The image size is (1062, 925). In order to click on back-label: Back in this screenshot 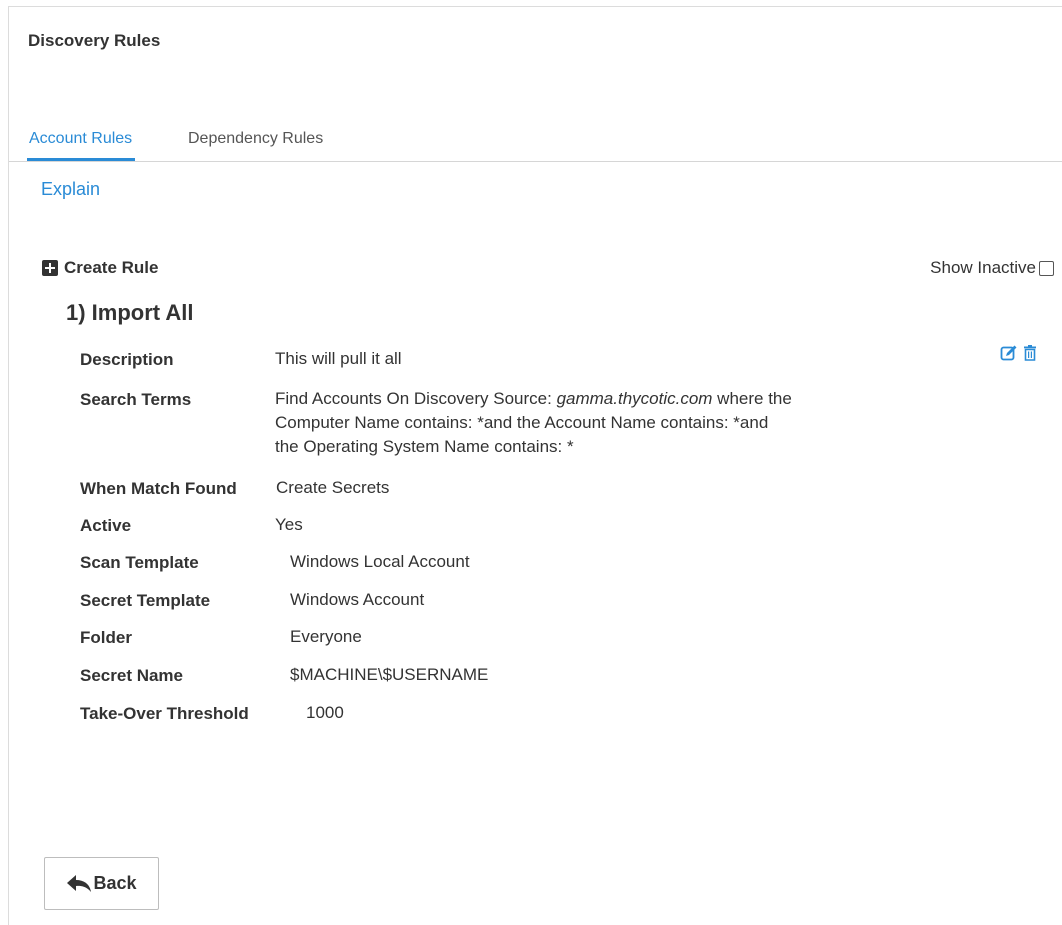, I will do `click(115, 883)`.